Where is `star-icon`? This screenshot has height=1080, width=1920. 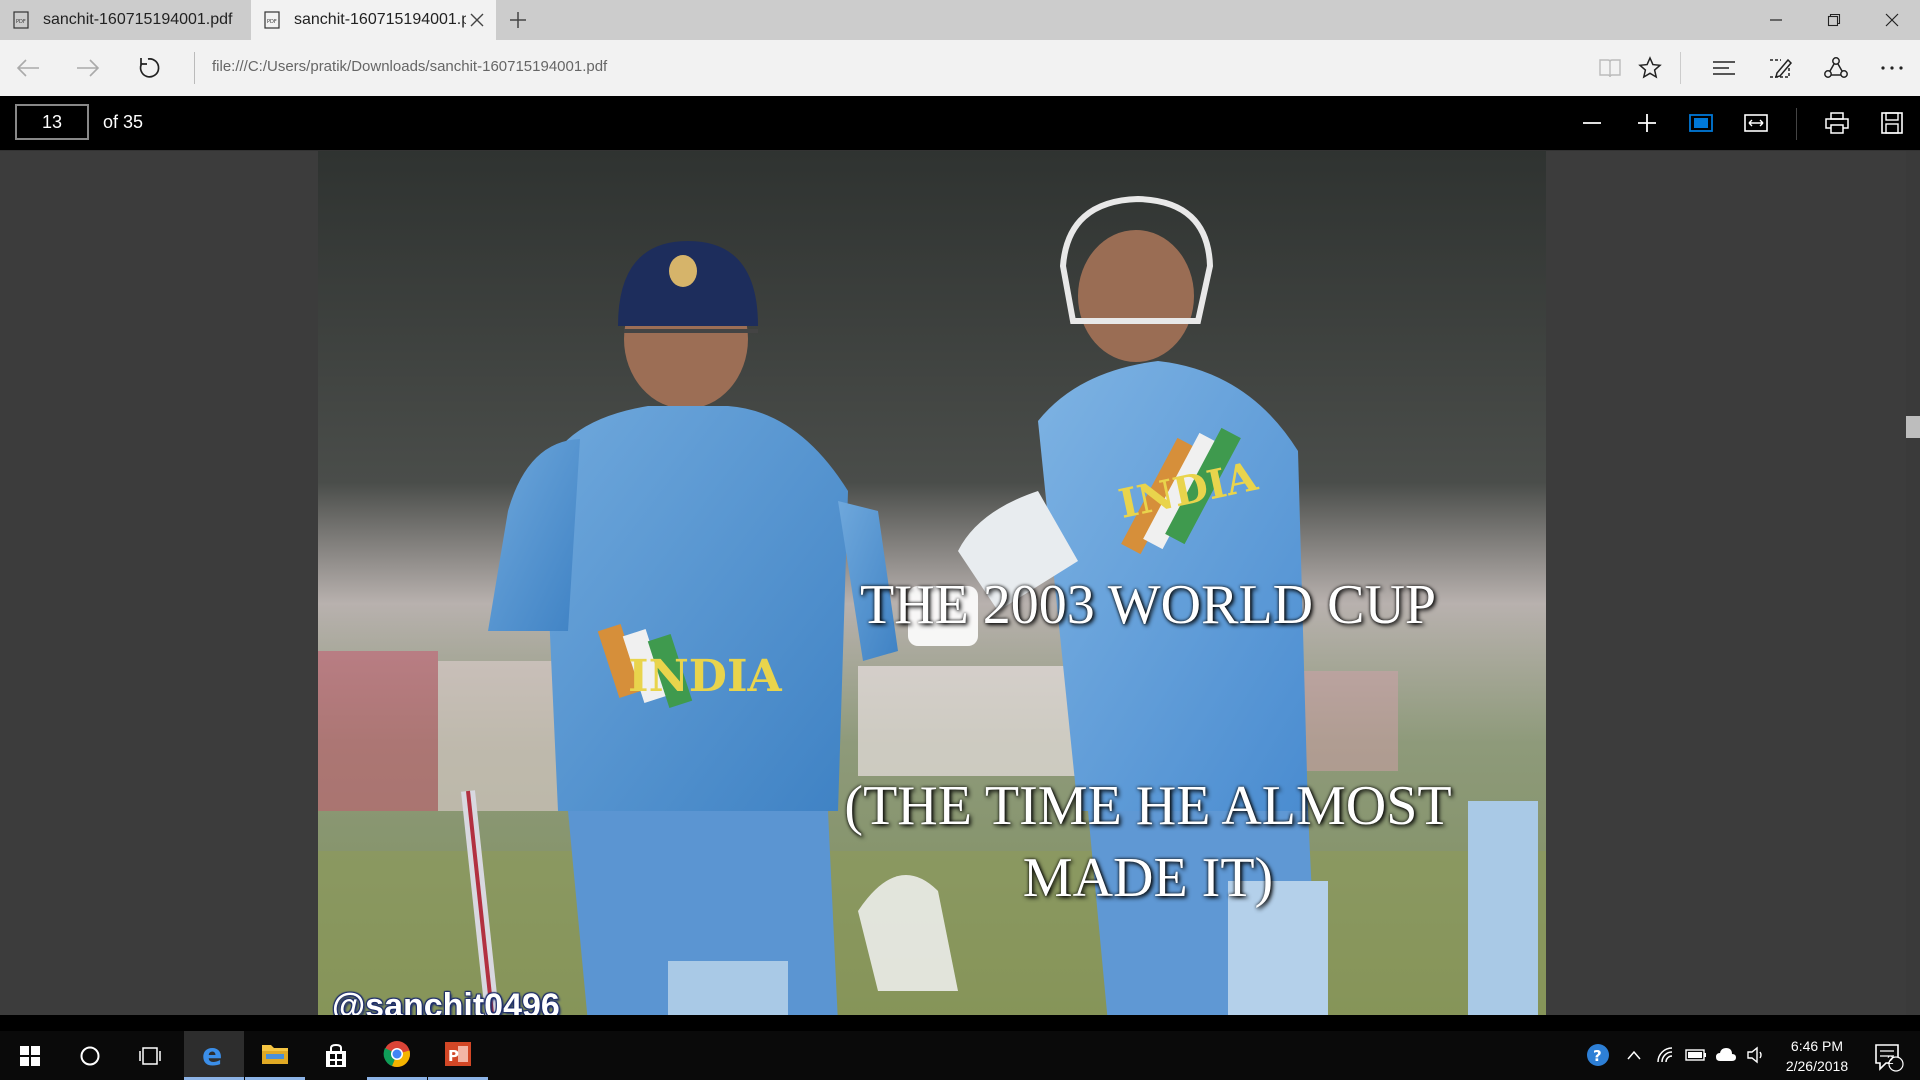
star-icon is located at coordinates (1650, 67).